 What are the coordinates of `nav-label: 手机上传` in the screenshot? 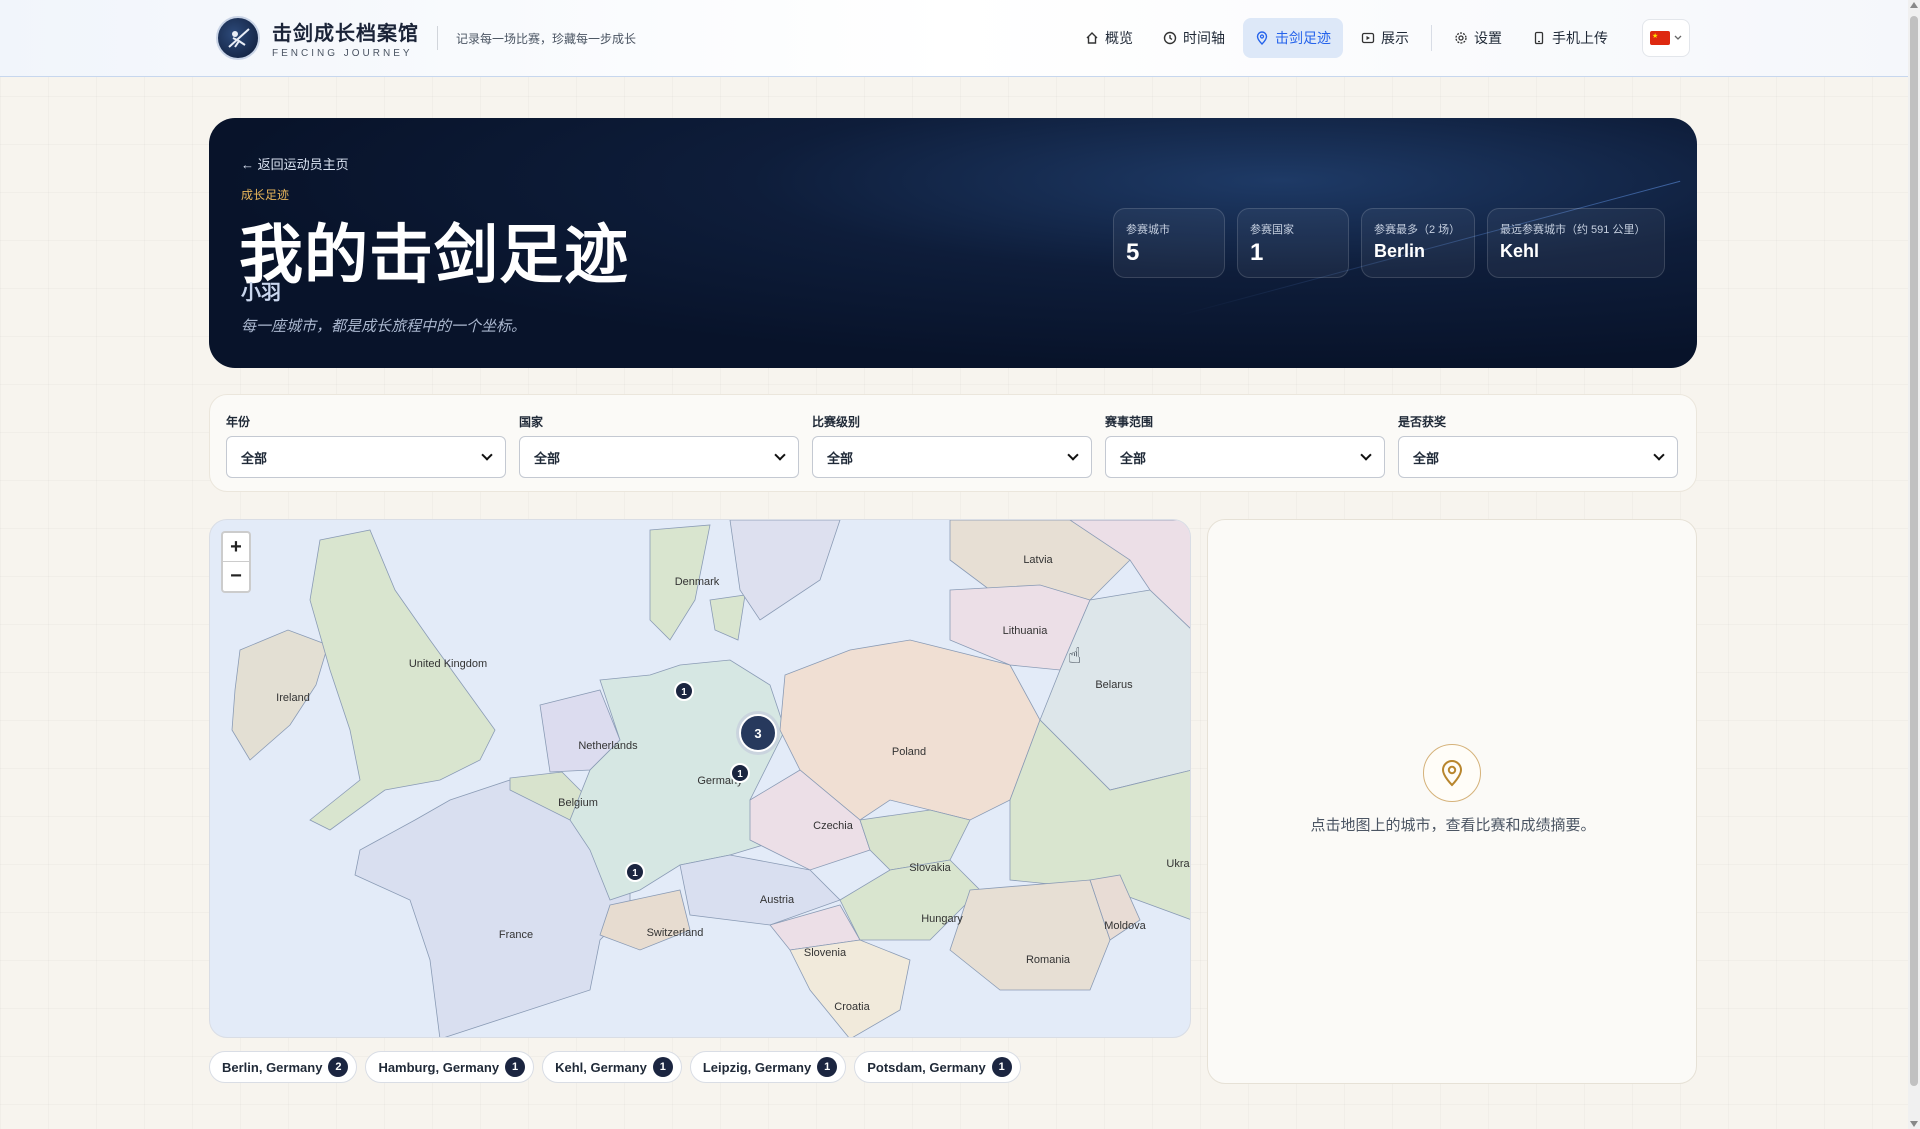 It's located at (1580, 38).